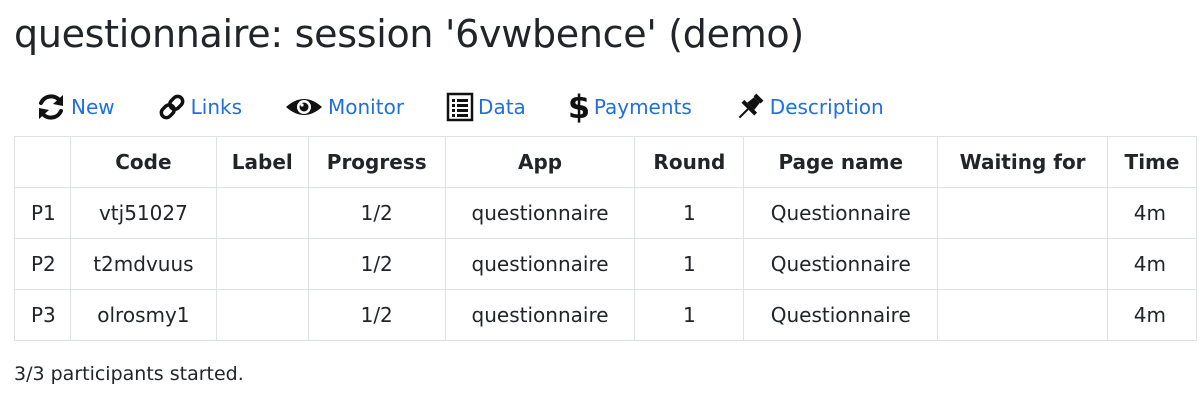  What do you see at coordinates (216, 107) in the screenshot?
I see `nav-links-label: Links` at bounding box center [216, 107].